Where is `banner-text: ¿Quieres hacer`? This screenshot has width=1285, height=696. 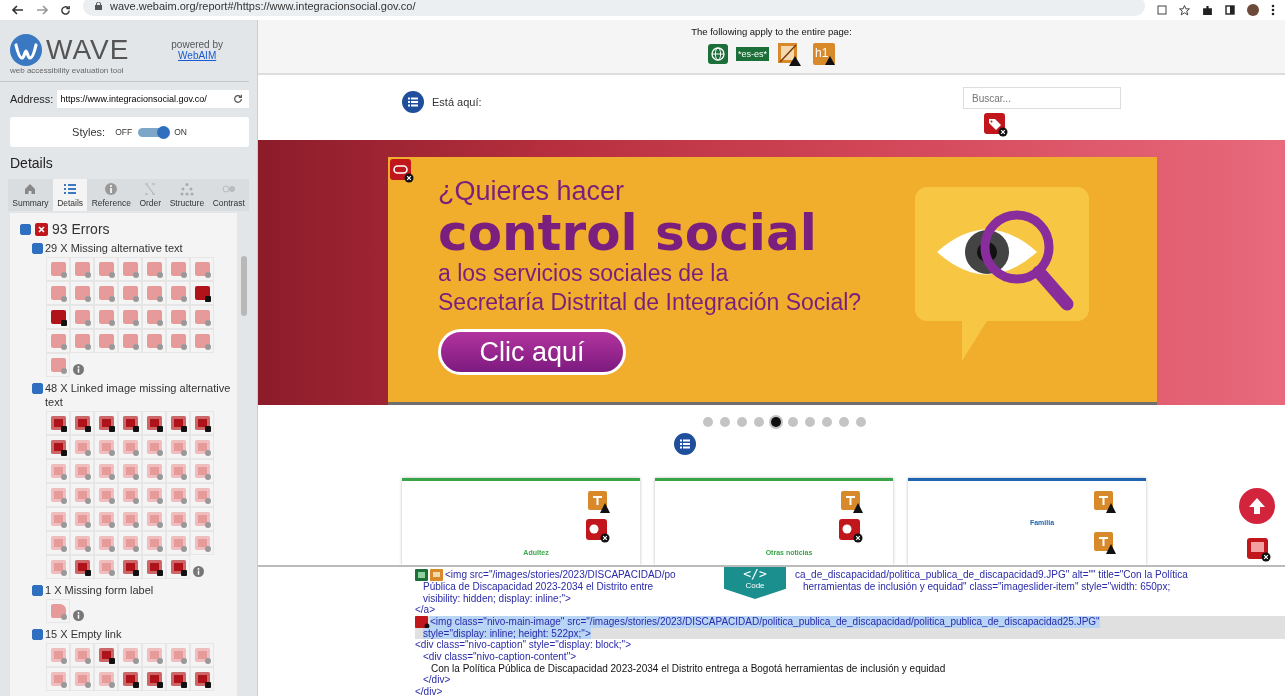
banner-text: ¿Quieres hacer is located at coordinates (532, 191).